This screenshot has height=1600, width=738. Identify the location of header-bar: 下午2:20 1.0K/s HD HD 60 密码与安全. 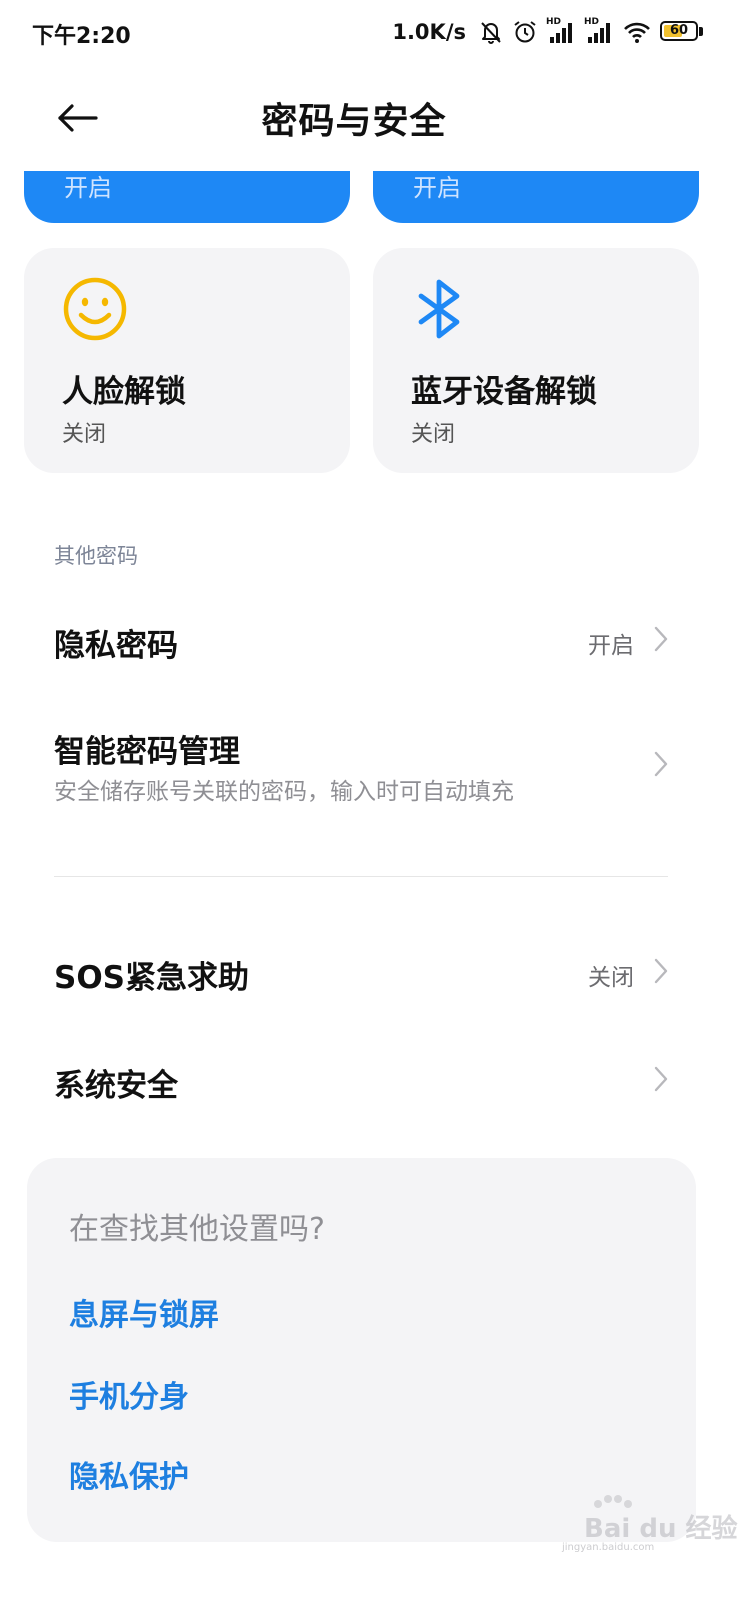
(369, 85).